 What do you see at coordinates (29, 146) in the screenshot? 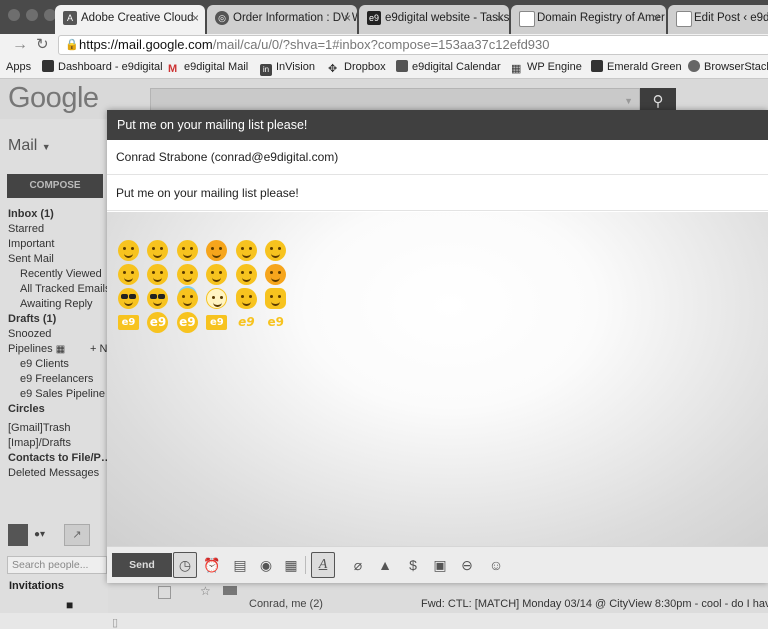
I see `mail-menu: Mail ▼` at bounding box center [29, 146].